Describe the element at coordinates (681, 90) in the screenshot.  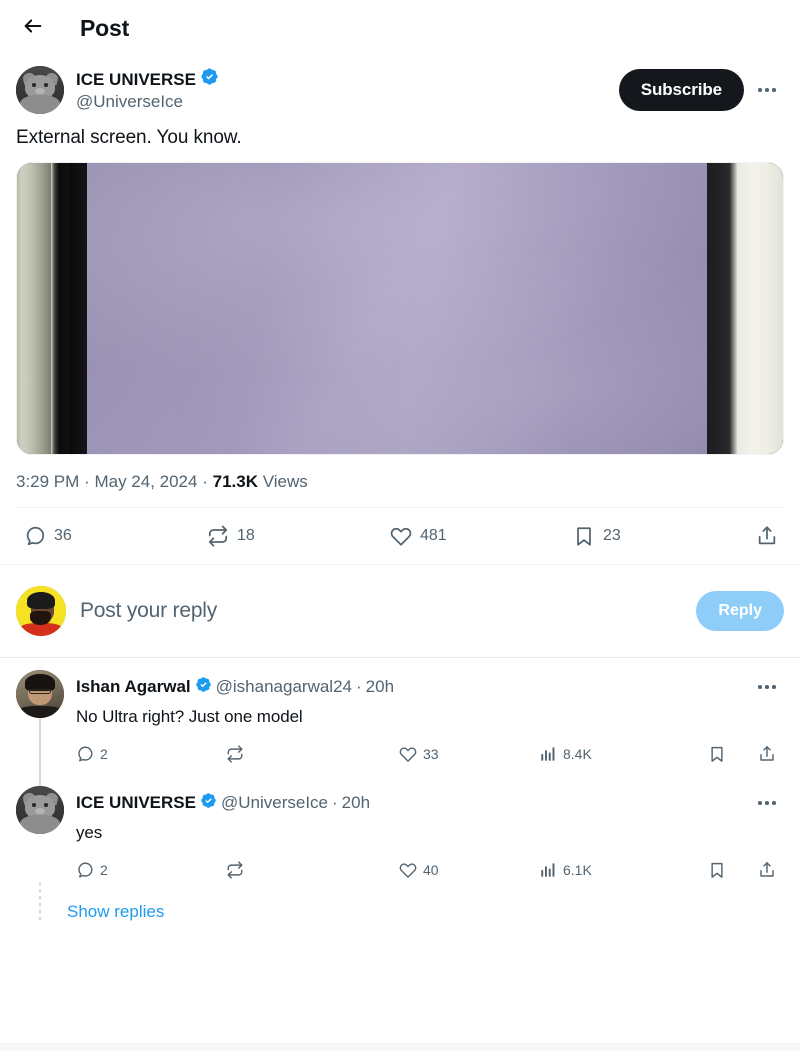
I see `subscribe-button: Subscribe` at that location.